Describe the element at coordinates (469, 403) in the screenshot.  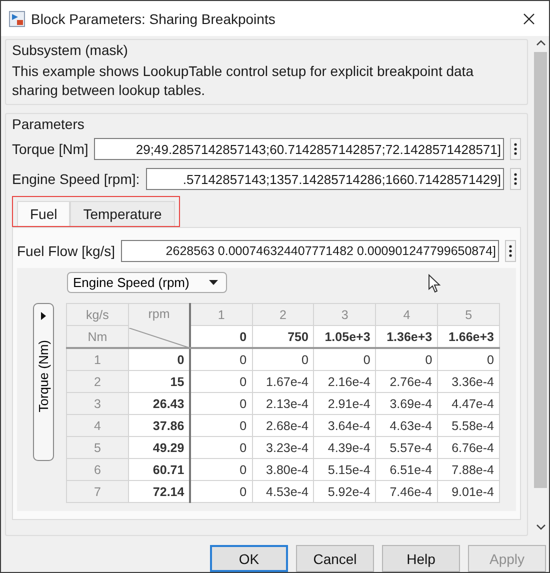
I see `table-cell: 4.47e-4` at that location.